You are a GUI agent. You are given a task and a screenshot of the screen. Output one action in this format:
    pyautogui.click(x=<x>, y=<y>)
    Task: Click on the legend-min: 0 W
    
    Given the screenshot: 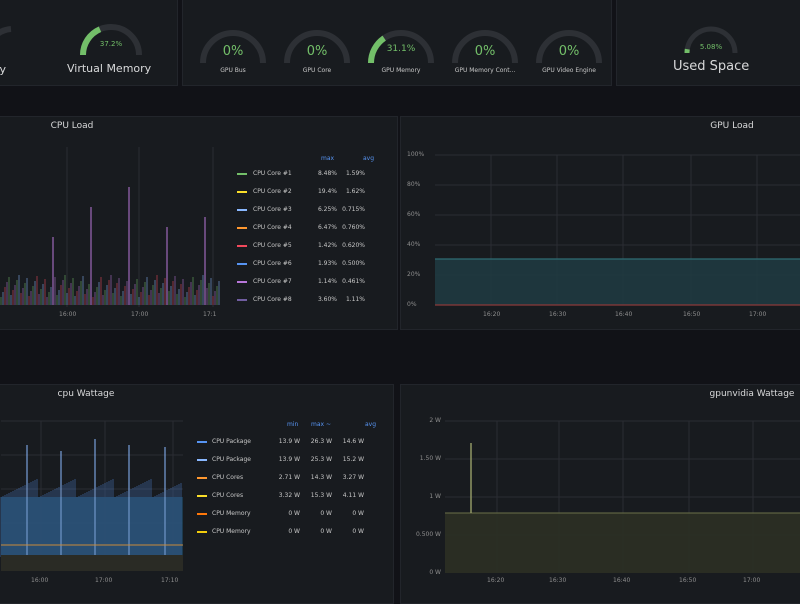 What is the action you would take?
    pyautogui.click(x=294, y=531)
    